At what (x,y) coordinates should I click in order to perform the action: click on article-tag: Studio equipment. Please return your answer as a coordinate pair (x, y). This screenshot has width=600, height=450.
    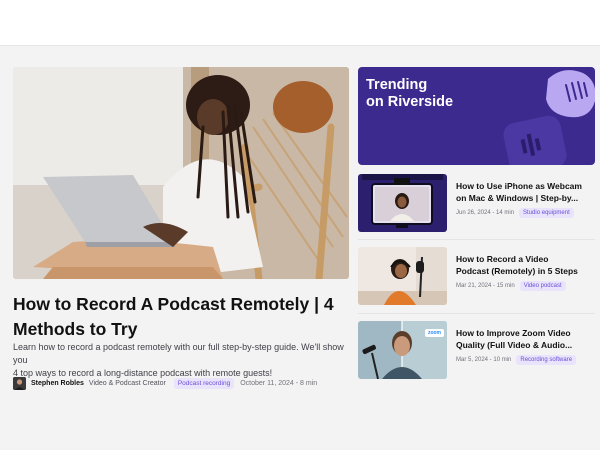
    Looking at the image, I should click on (546, 213).